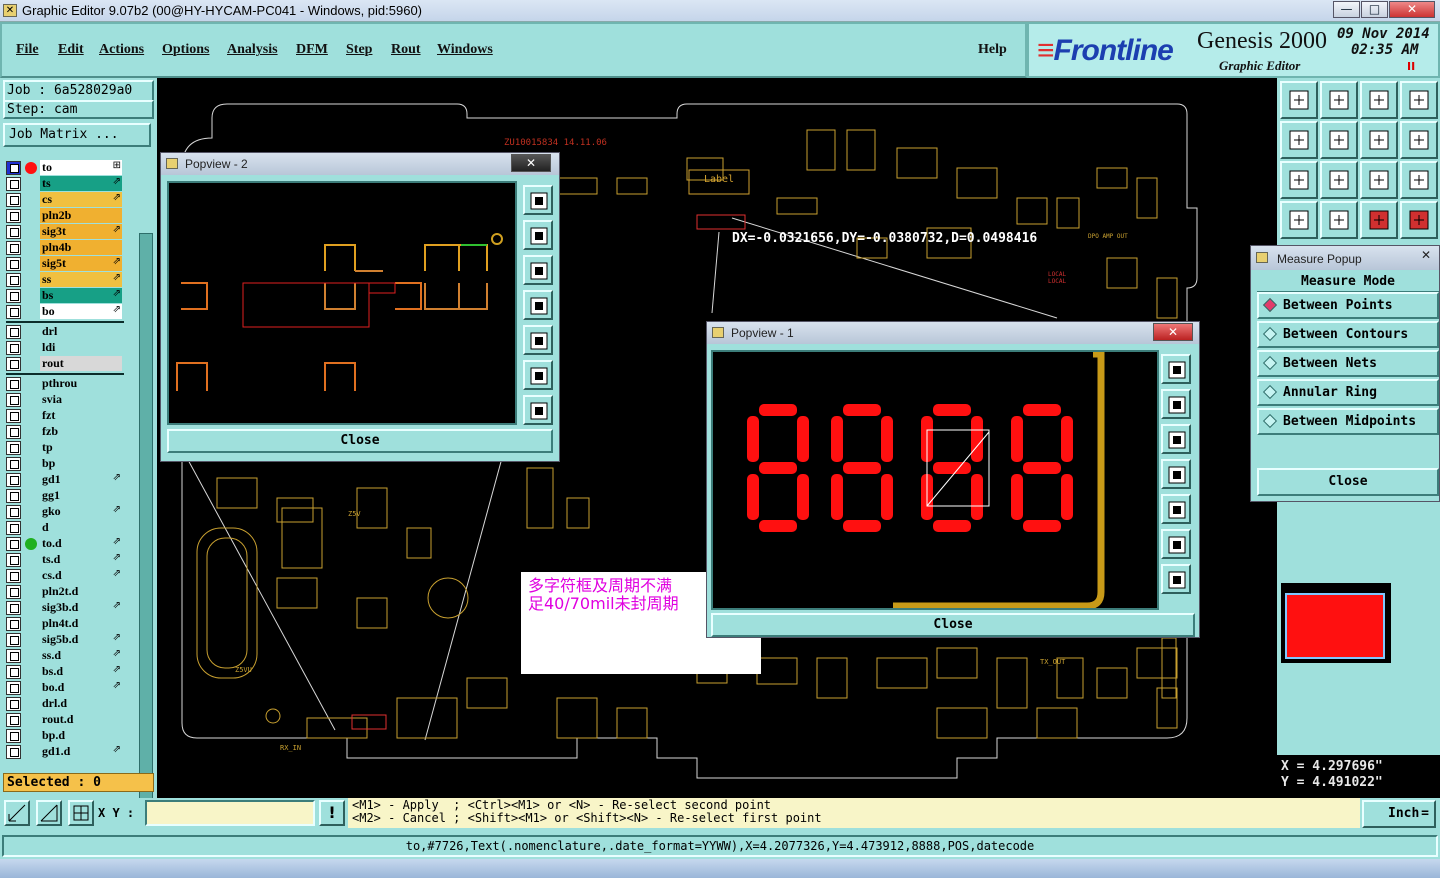  Describe the element at coordinates (1176, 404) in the screenshot. I see `popview-1-pan-up-icon` at that location.